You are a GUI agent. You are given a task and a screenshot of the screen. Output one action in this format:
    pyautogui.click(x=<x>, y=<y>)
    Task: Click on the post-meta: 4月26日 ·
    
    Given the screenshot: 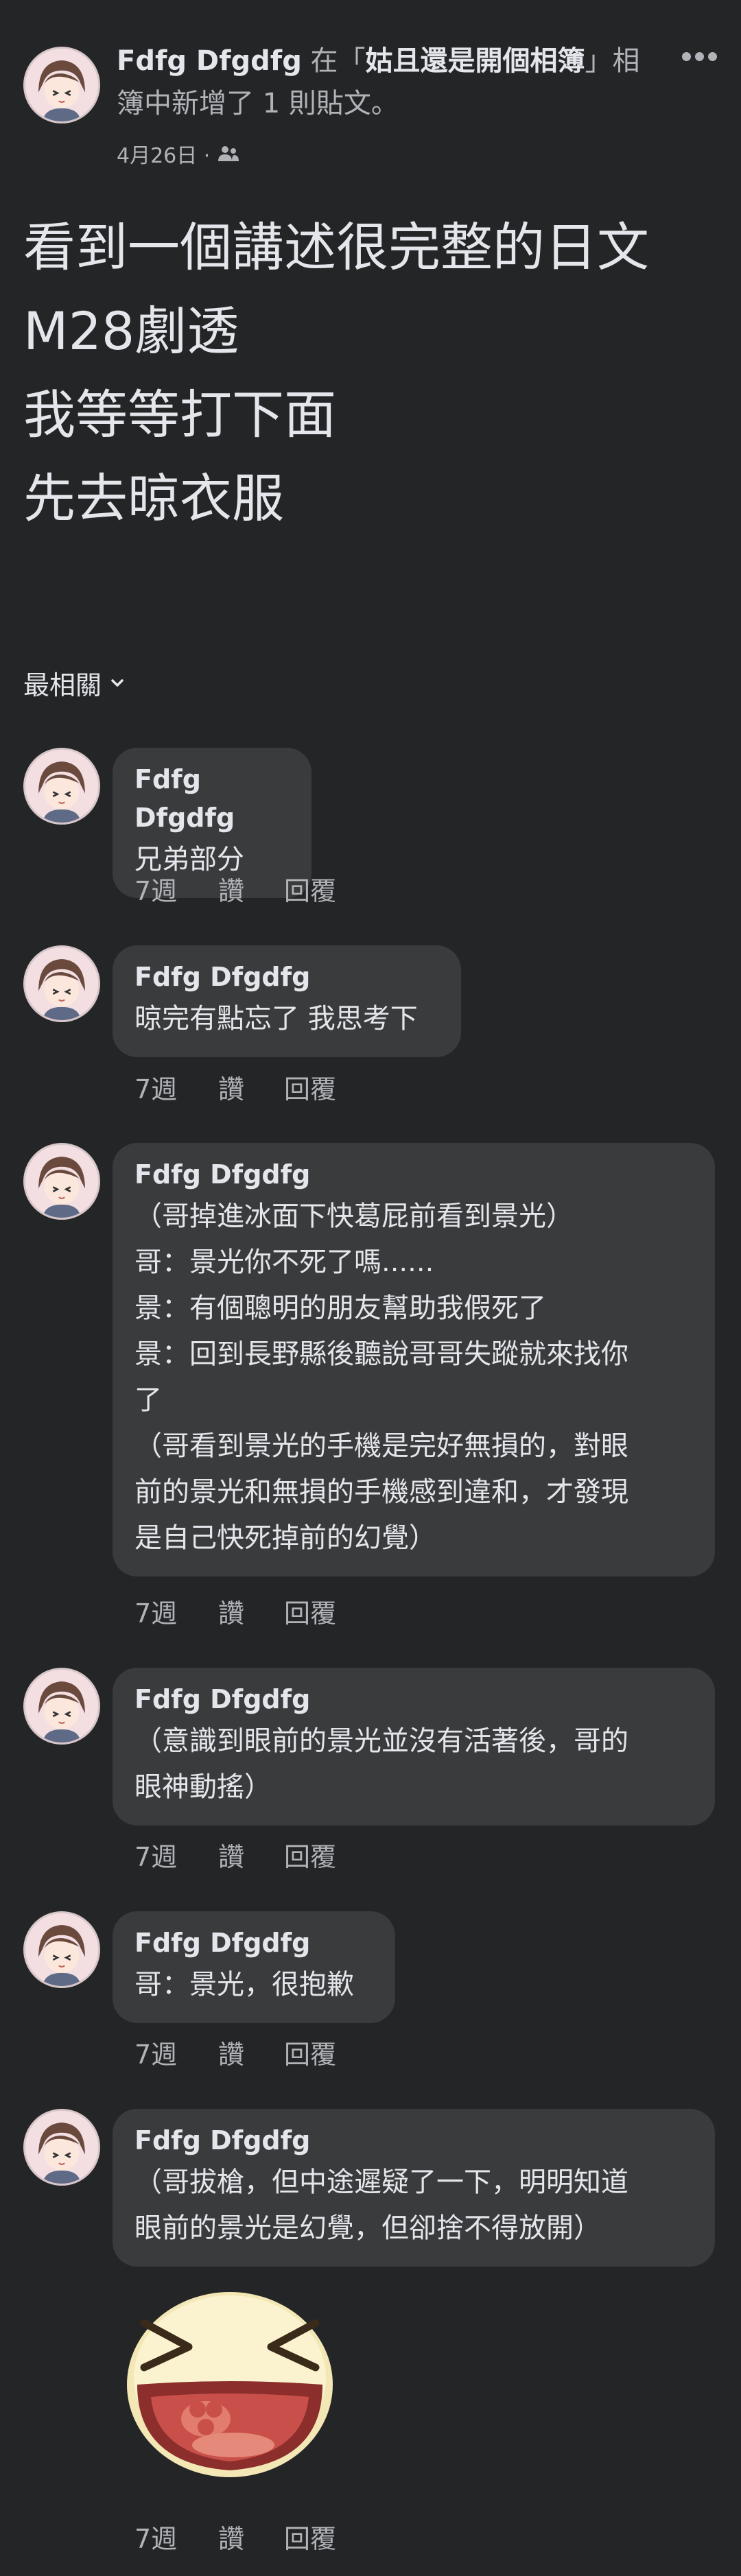 What is the action you would take?
    pyautogui.click(x=178, y=154)
    